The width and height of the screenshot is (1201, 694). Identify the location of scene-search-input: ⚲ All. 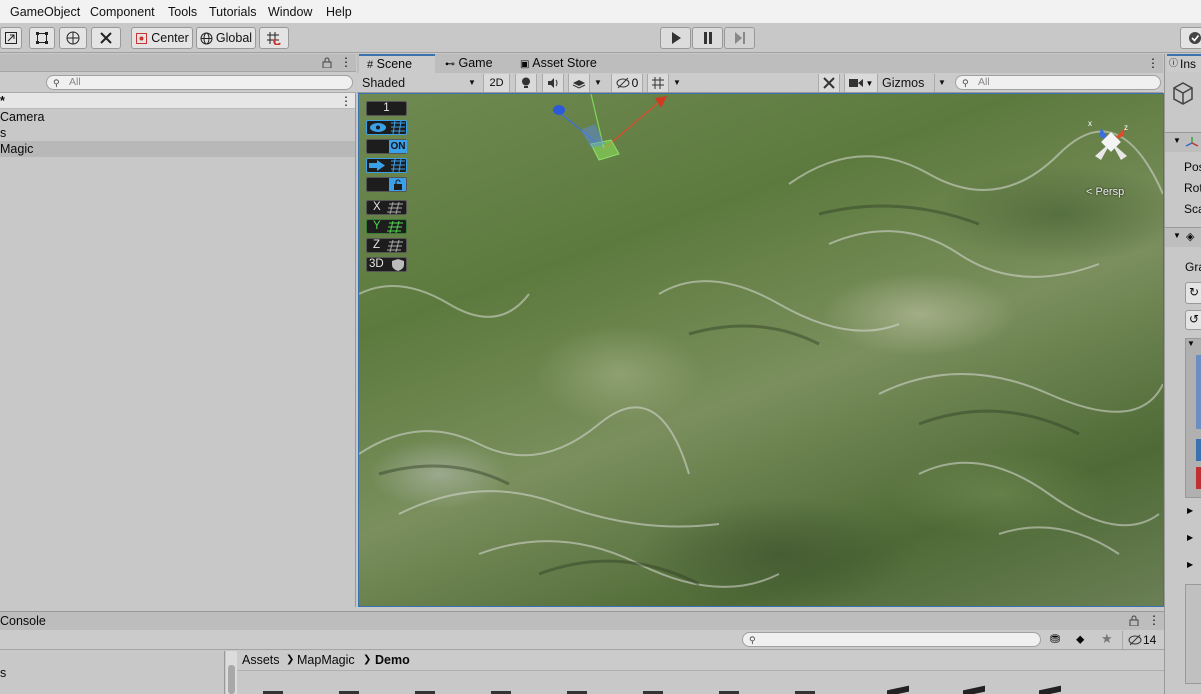
(1058, 82).